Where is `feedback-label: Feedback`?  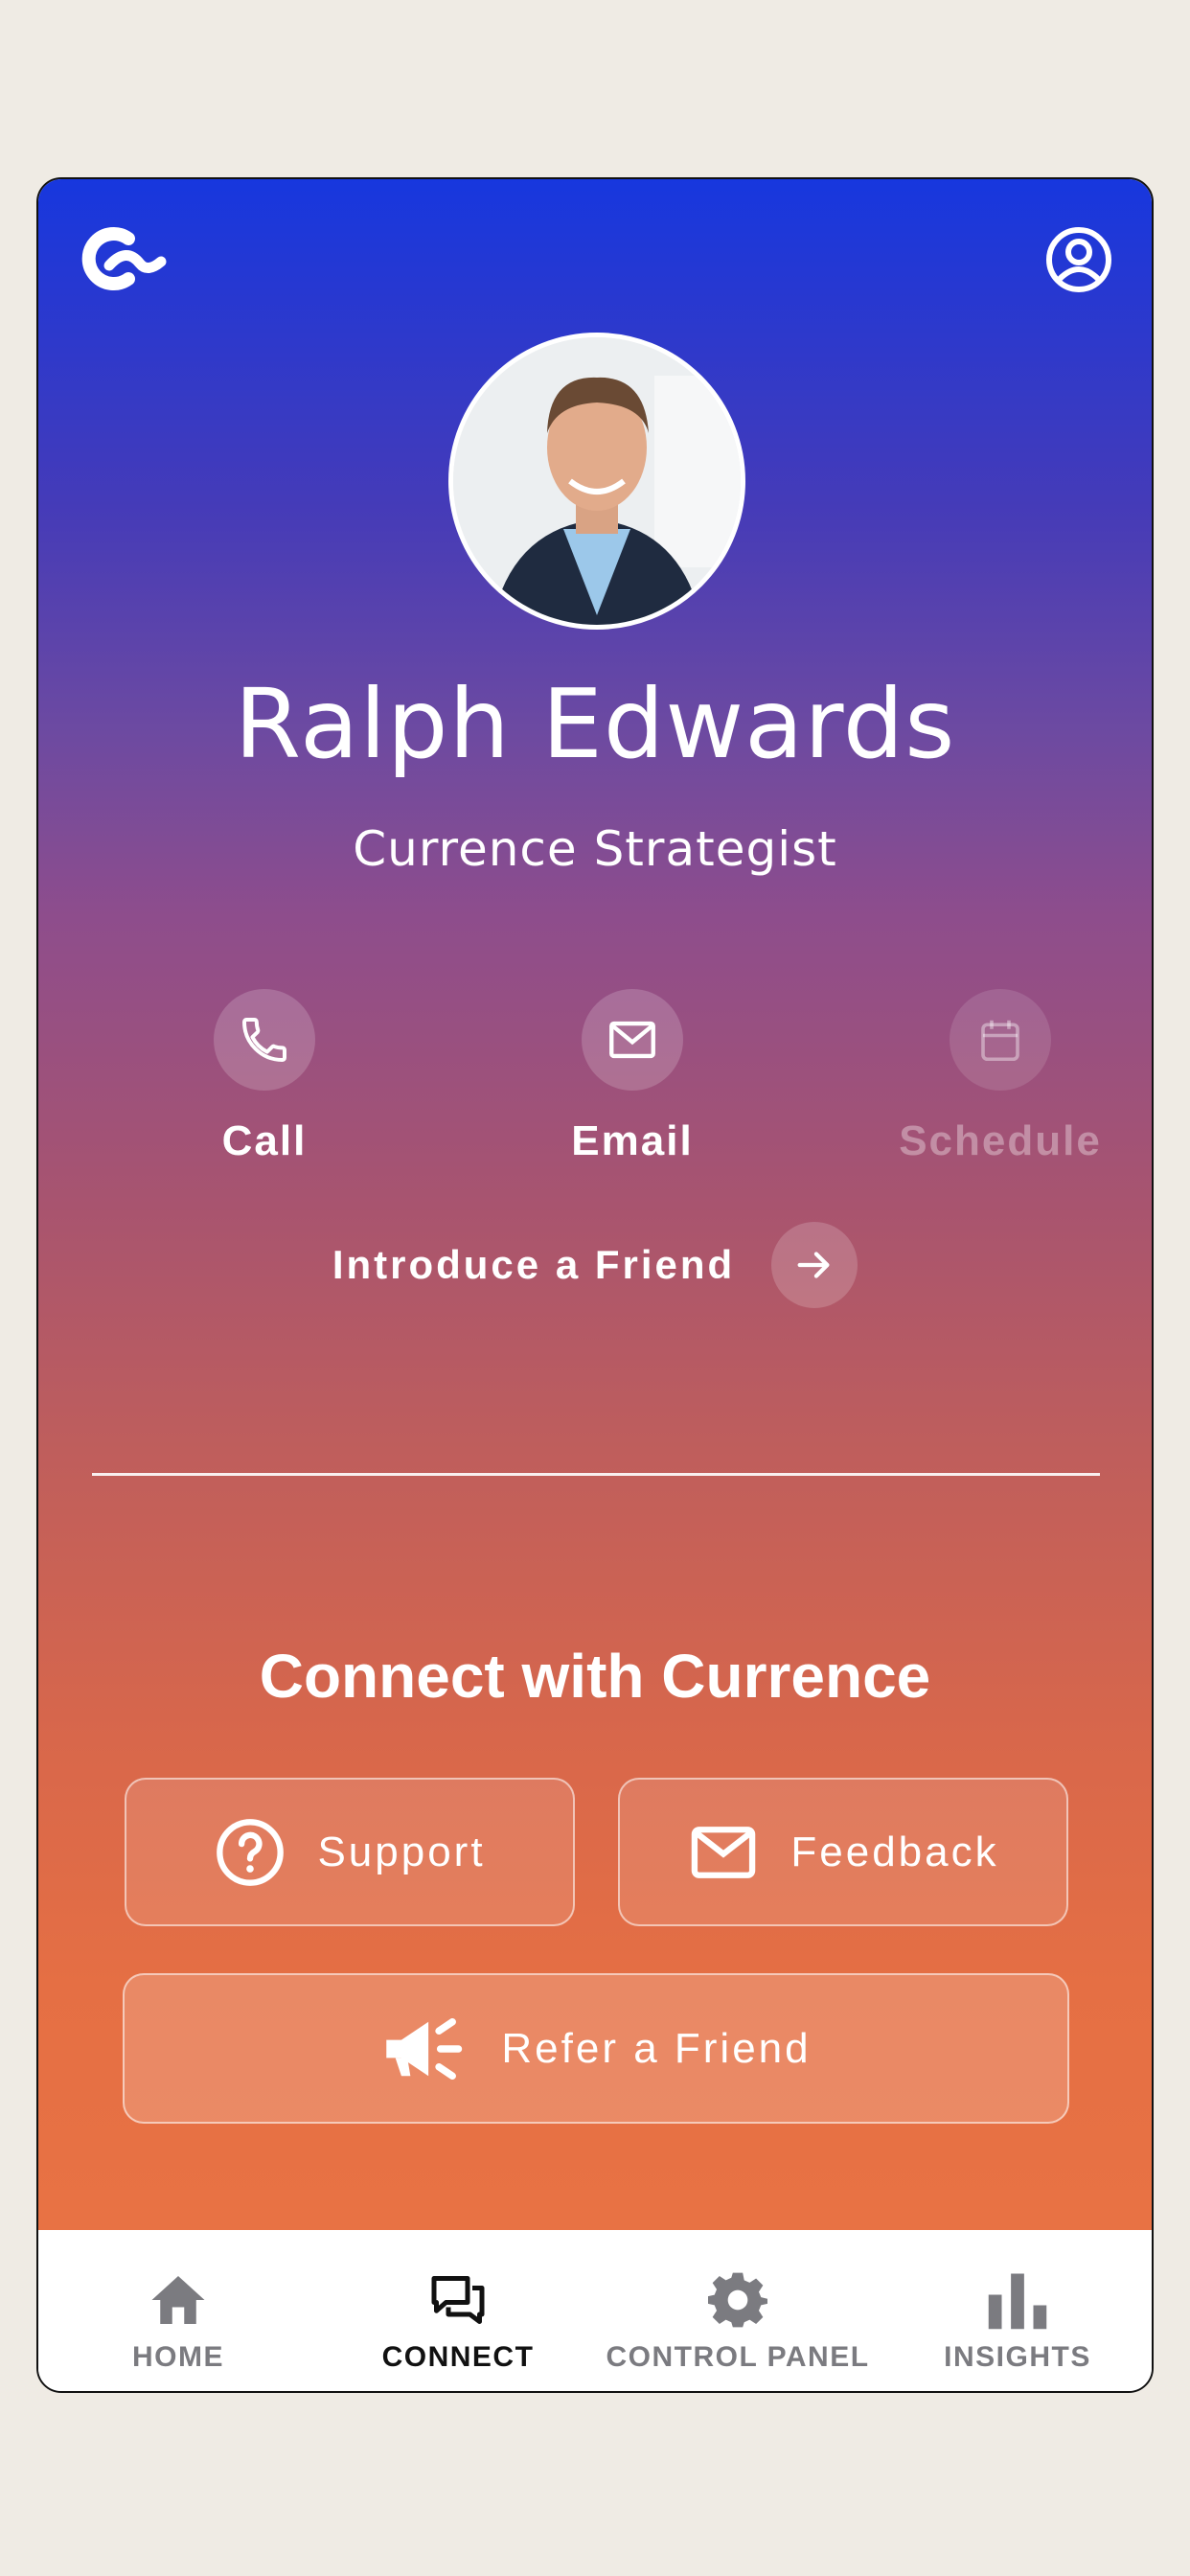 feedback-label: Feedback is located at coordinates (895, 1851).